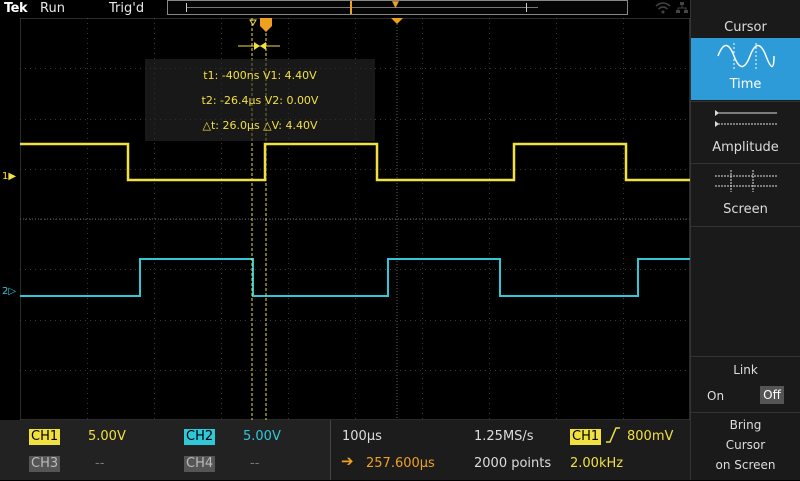  I want to click on menu-item-screen-label: Screen, so click(745, 209).